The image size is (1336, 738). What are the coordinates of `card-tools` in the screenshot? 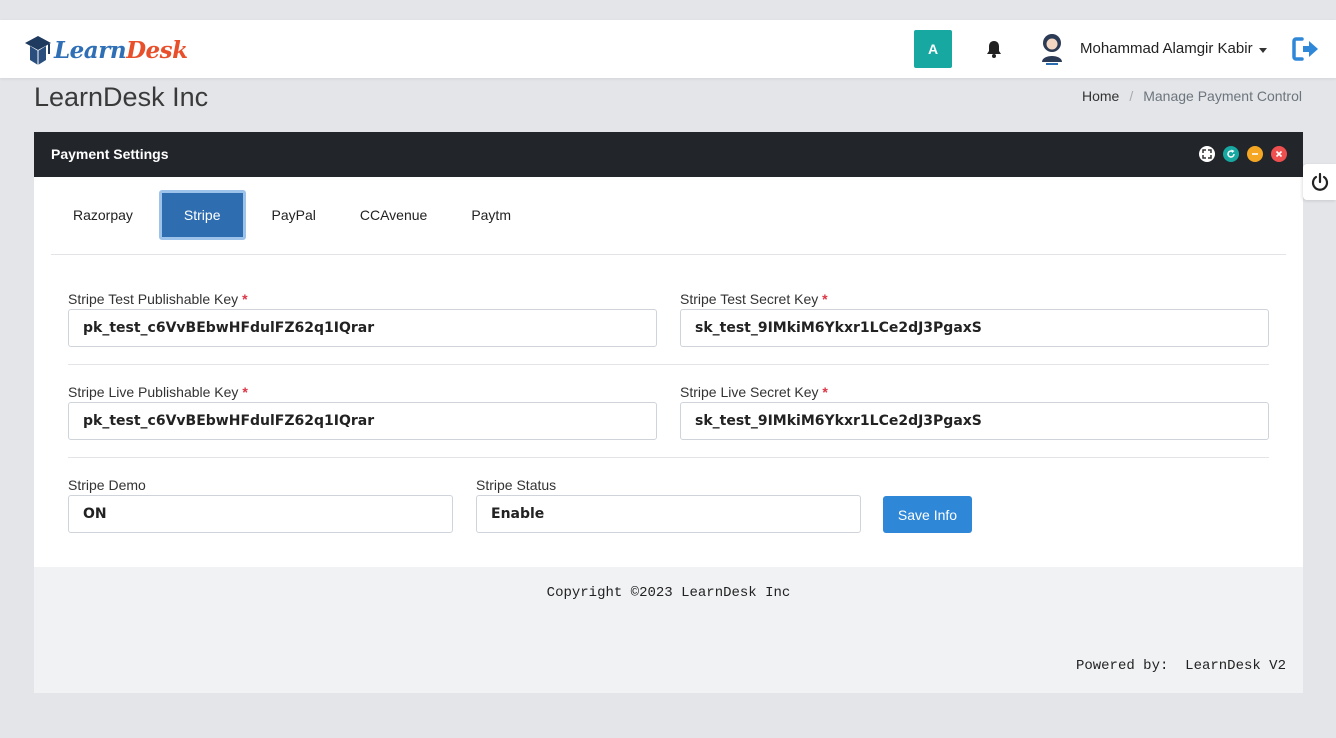 It's located at (1243, 154).